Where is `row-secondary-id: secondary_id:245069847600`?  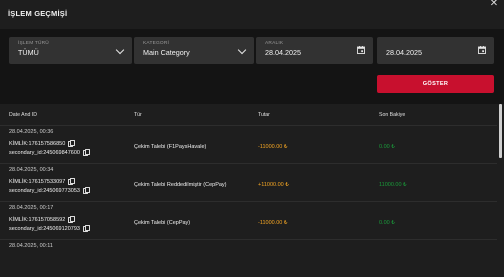
row-secondary-id: secondary_id:245069847600 is located at coordinates (49, 152).